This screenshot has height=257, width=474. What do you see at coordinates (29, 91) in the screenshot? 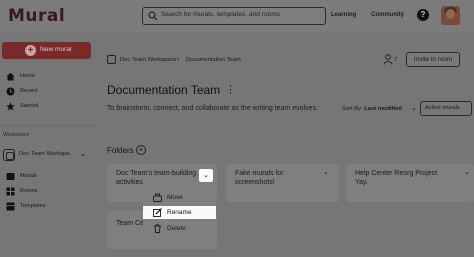
I see `sidebar-item-label: Recent` at bounding box center [29, 91].